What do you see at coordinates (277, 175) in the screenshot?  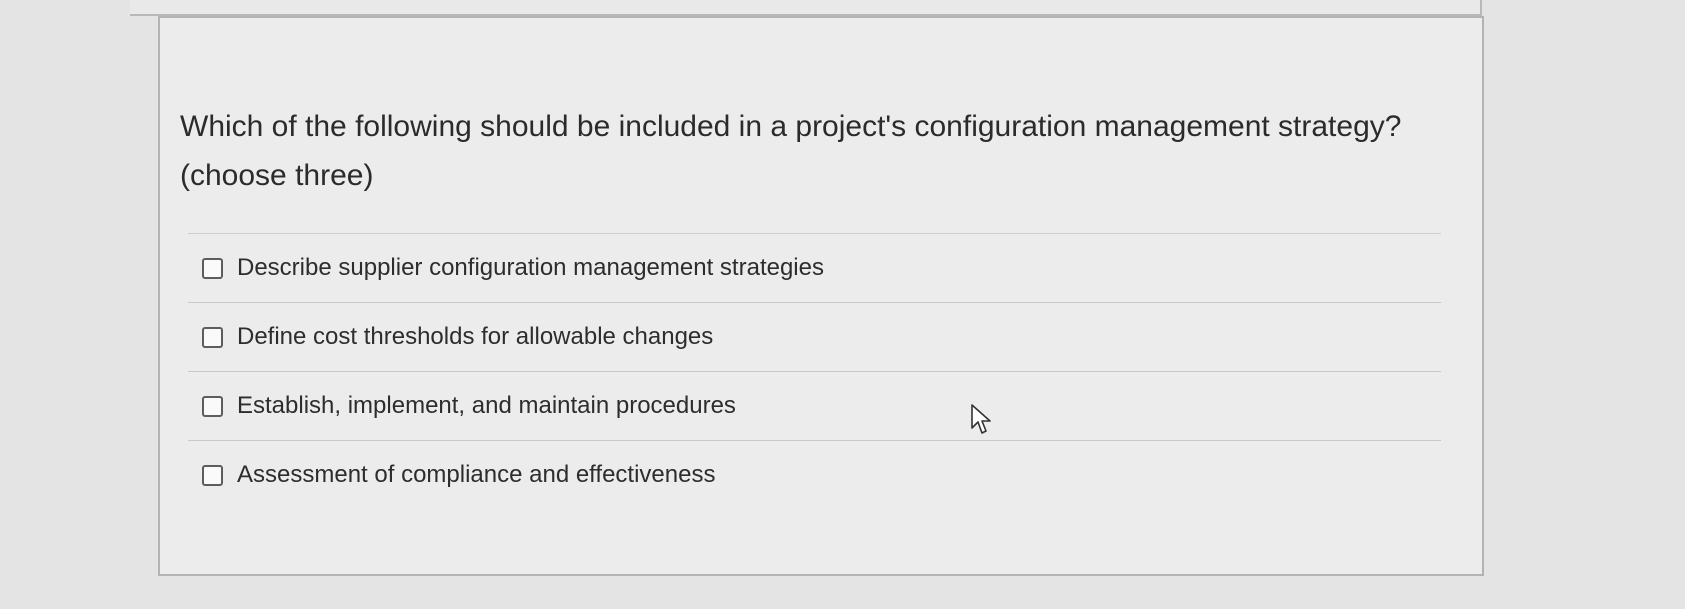 I see `question-instruction: (choose three)` at bounding box center [277, 175].